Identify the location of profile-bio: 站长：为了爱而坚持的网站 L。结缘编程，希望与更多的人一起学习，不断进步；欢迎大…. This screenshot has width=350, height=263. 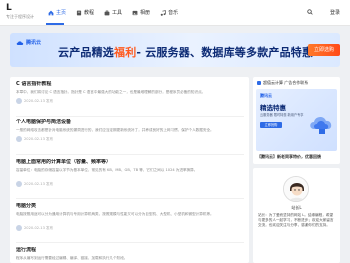
(296, 220).